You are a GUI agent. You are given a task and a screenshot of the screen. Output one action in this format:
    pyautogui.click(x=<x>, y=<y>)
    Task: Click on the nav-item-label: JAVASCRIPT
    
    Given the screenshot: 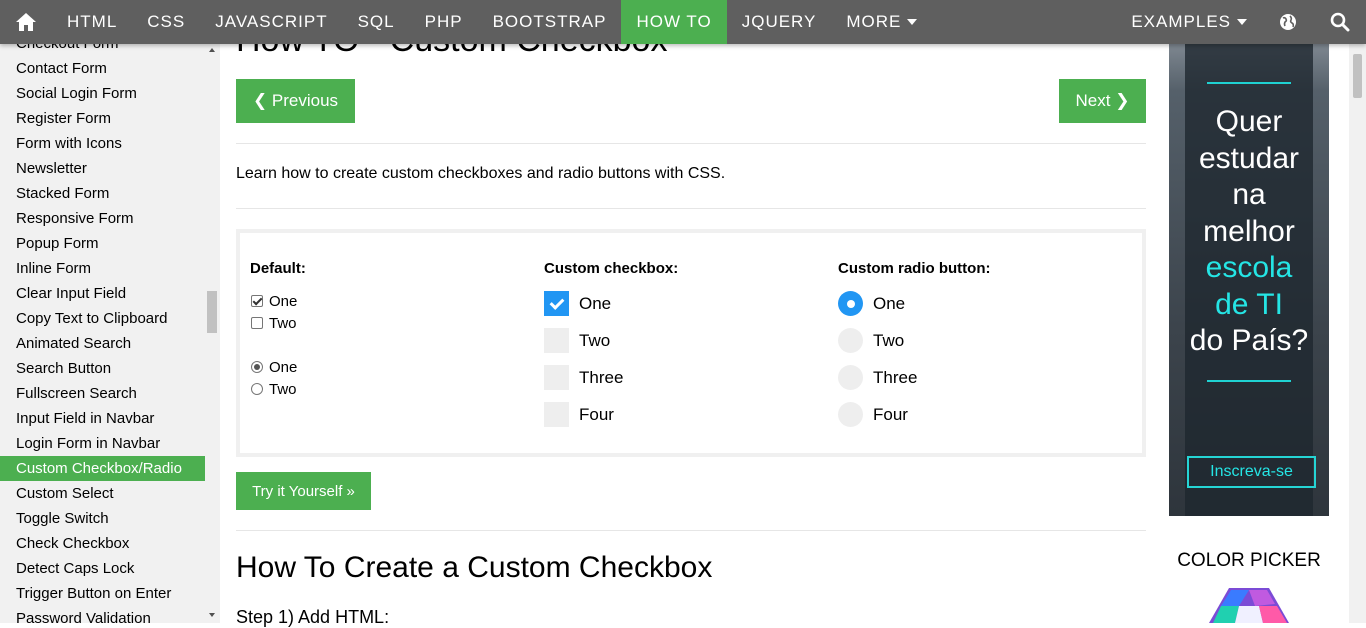 What is the action you would take?
    pyautogui.click(x=271, y=21)
    